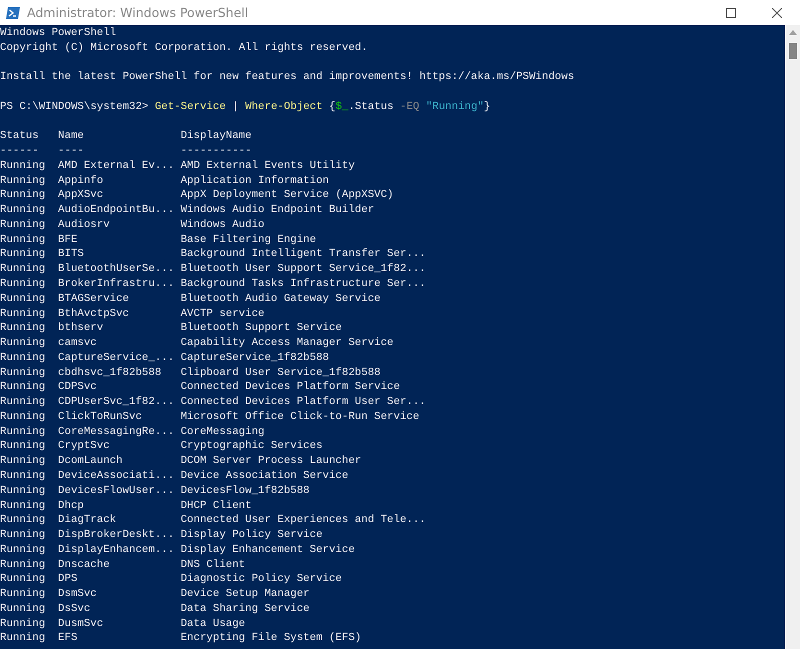 This screenshot has height=649, width=800. Describe the element at coordinates (137, 12) in the screenshot. I see `window-title: Administrator: Windows PowerShell` at that location.